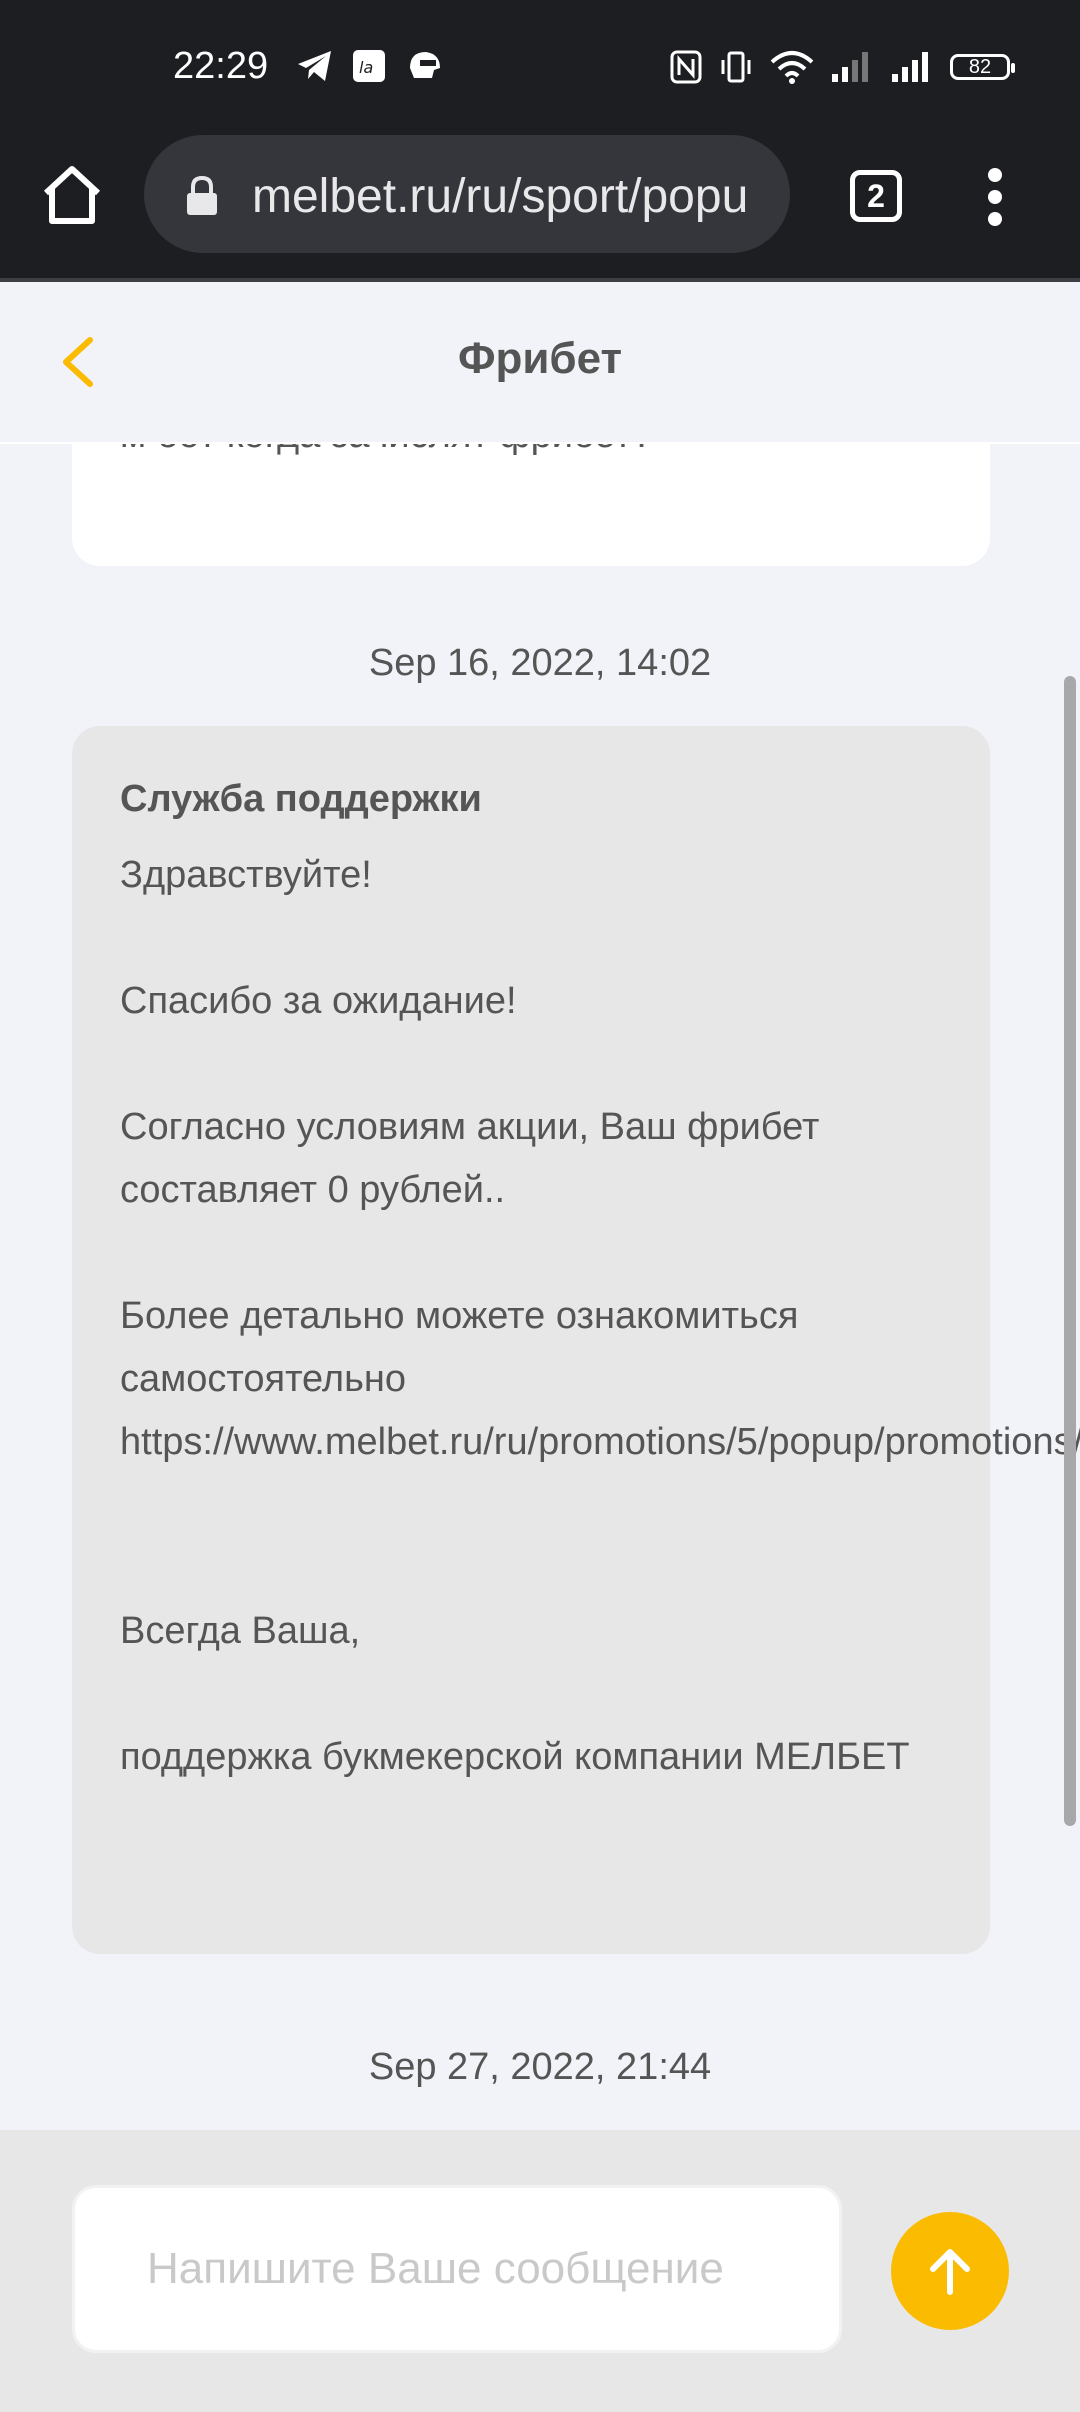 The height and width of the screenshot is (2412, 1080). I want to click on browser-menu-icon, so click(995, 198).